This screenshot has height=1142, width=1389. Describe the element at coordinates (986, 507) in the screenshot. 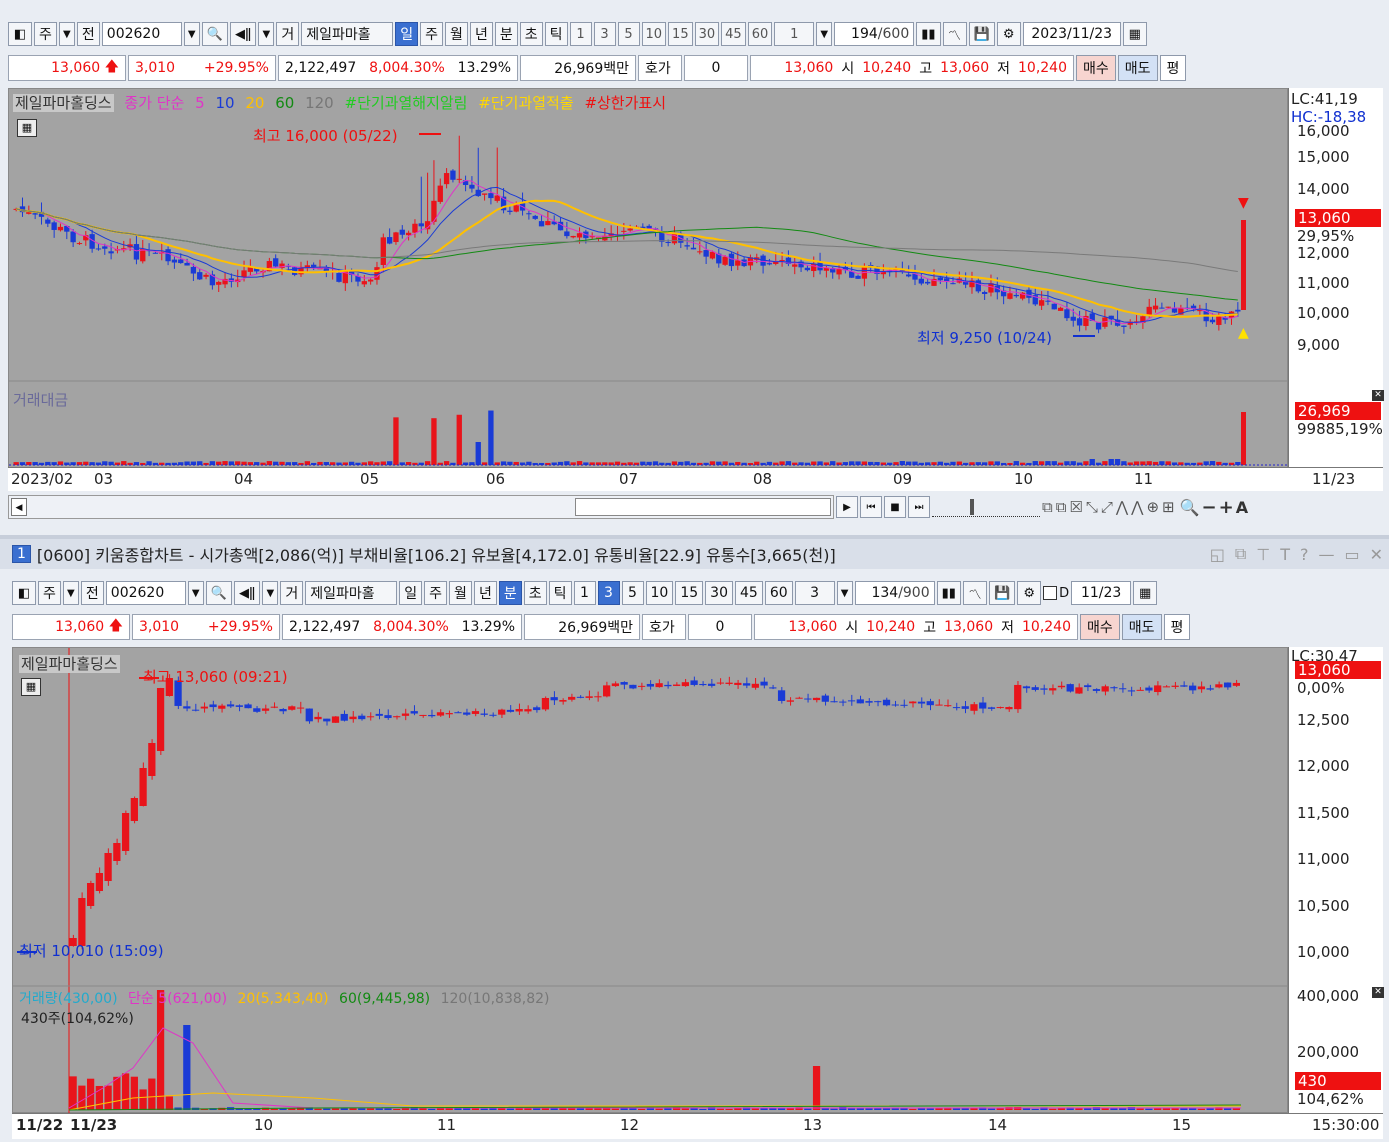

I see `zoom-slider` at that location.